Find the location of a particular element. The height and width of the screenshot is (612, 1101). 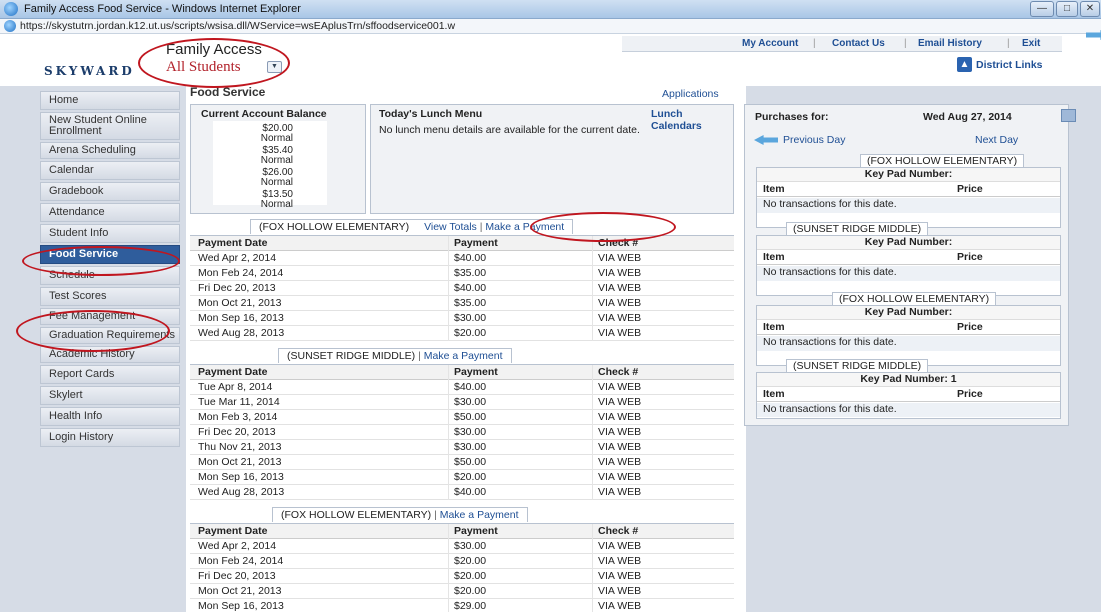

table-row: Mon Feb 3, 2014 $50.00 VIA WEB is located at coordinates (462, 417).